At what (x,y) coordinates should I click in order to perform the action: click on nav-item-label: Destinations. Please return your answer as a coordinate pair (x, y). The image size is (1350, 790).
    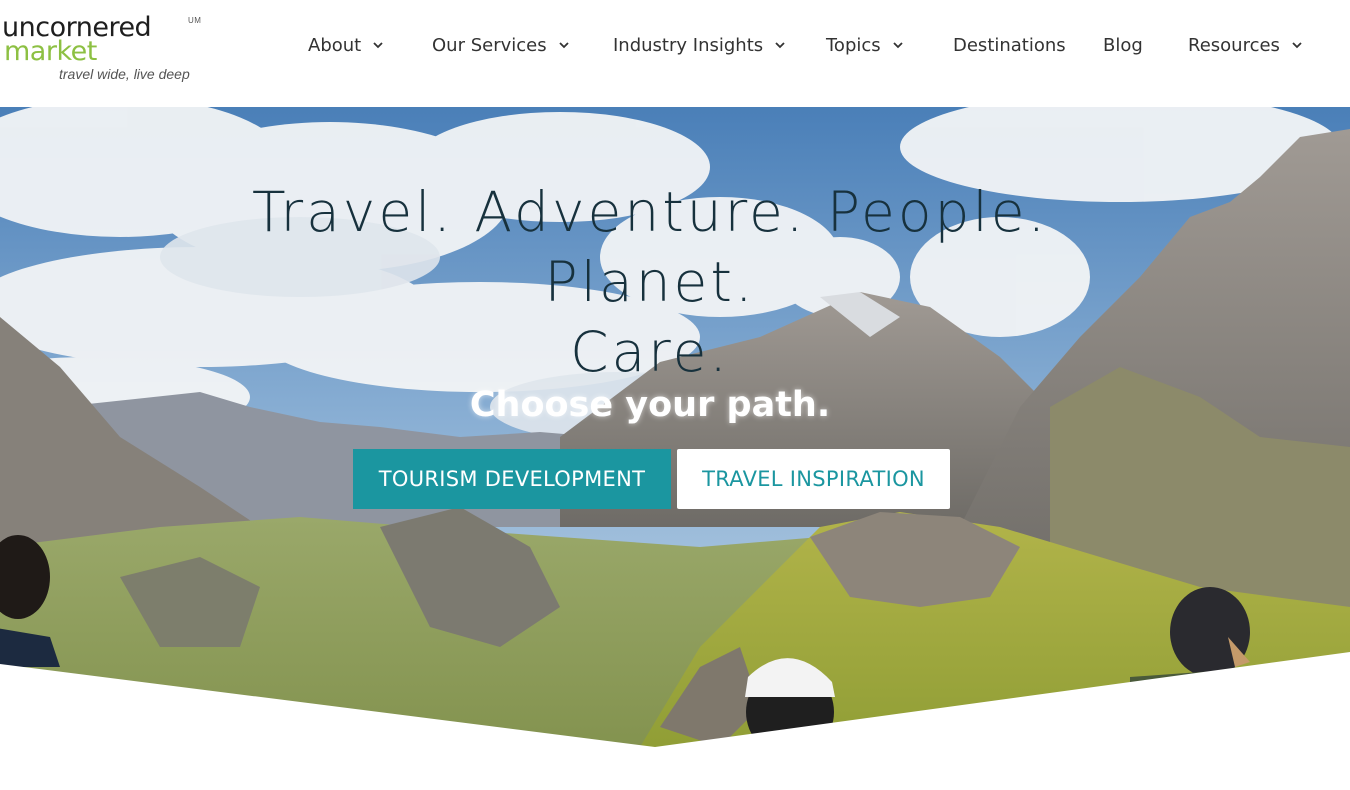
    Looking at the image, I should click on (1009, 45).